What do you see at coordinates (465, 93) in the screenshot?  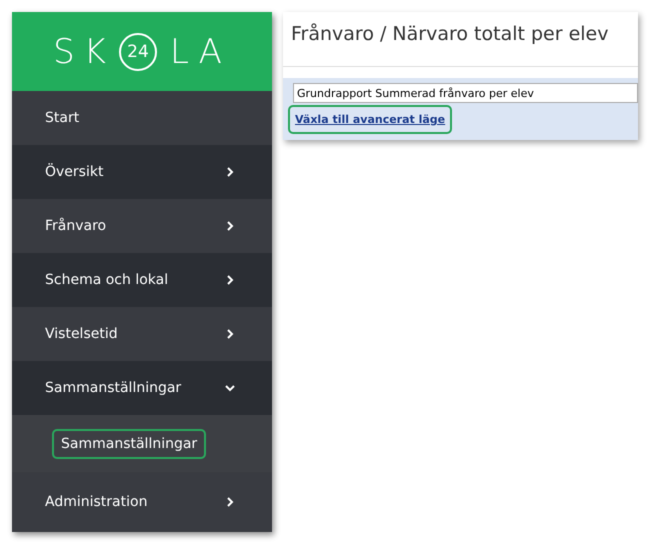 I see `report-field: Grundrapport Summerad frånvaro per elev` at bounding box center [465, 93].